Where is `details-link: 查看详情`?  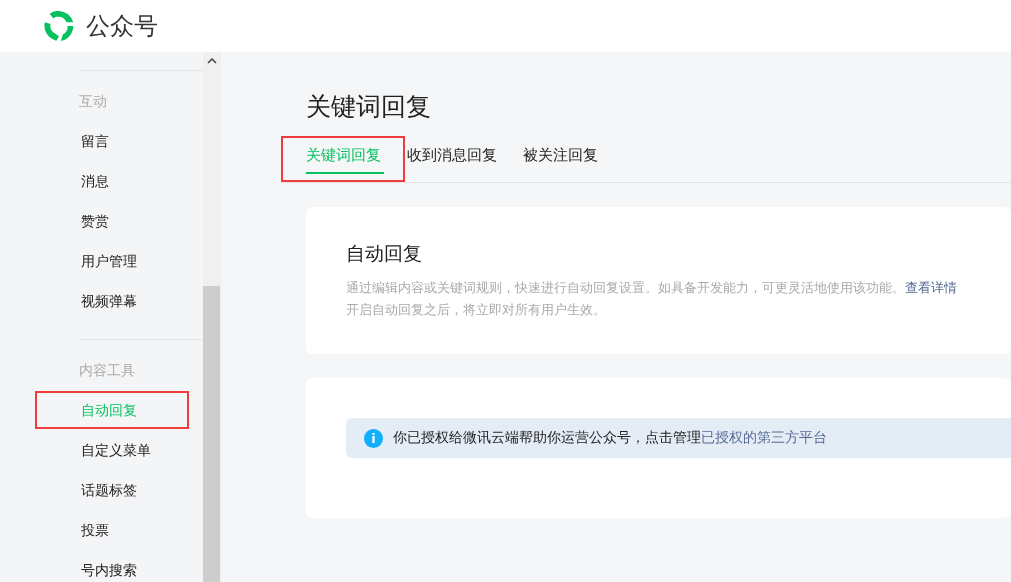 details-link: 查看详情 is located at coordinates (931, 287).